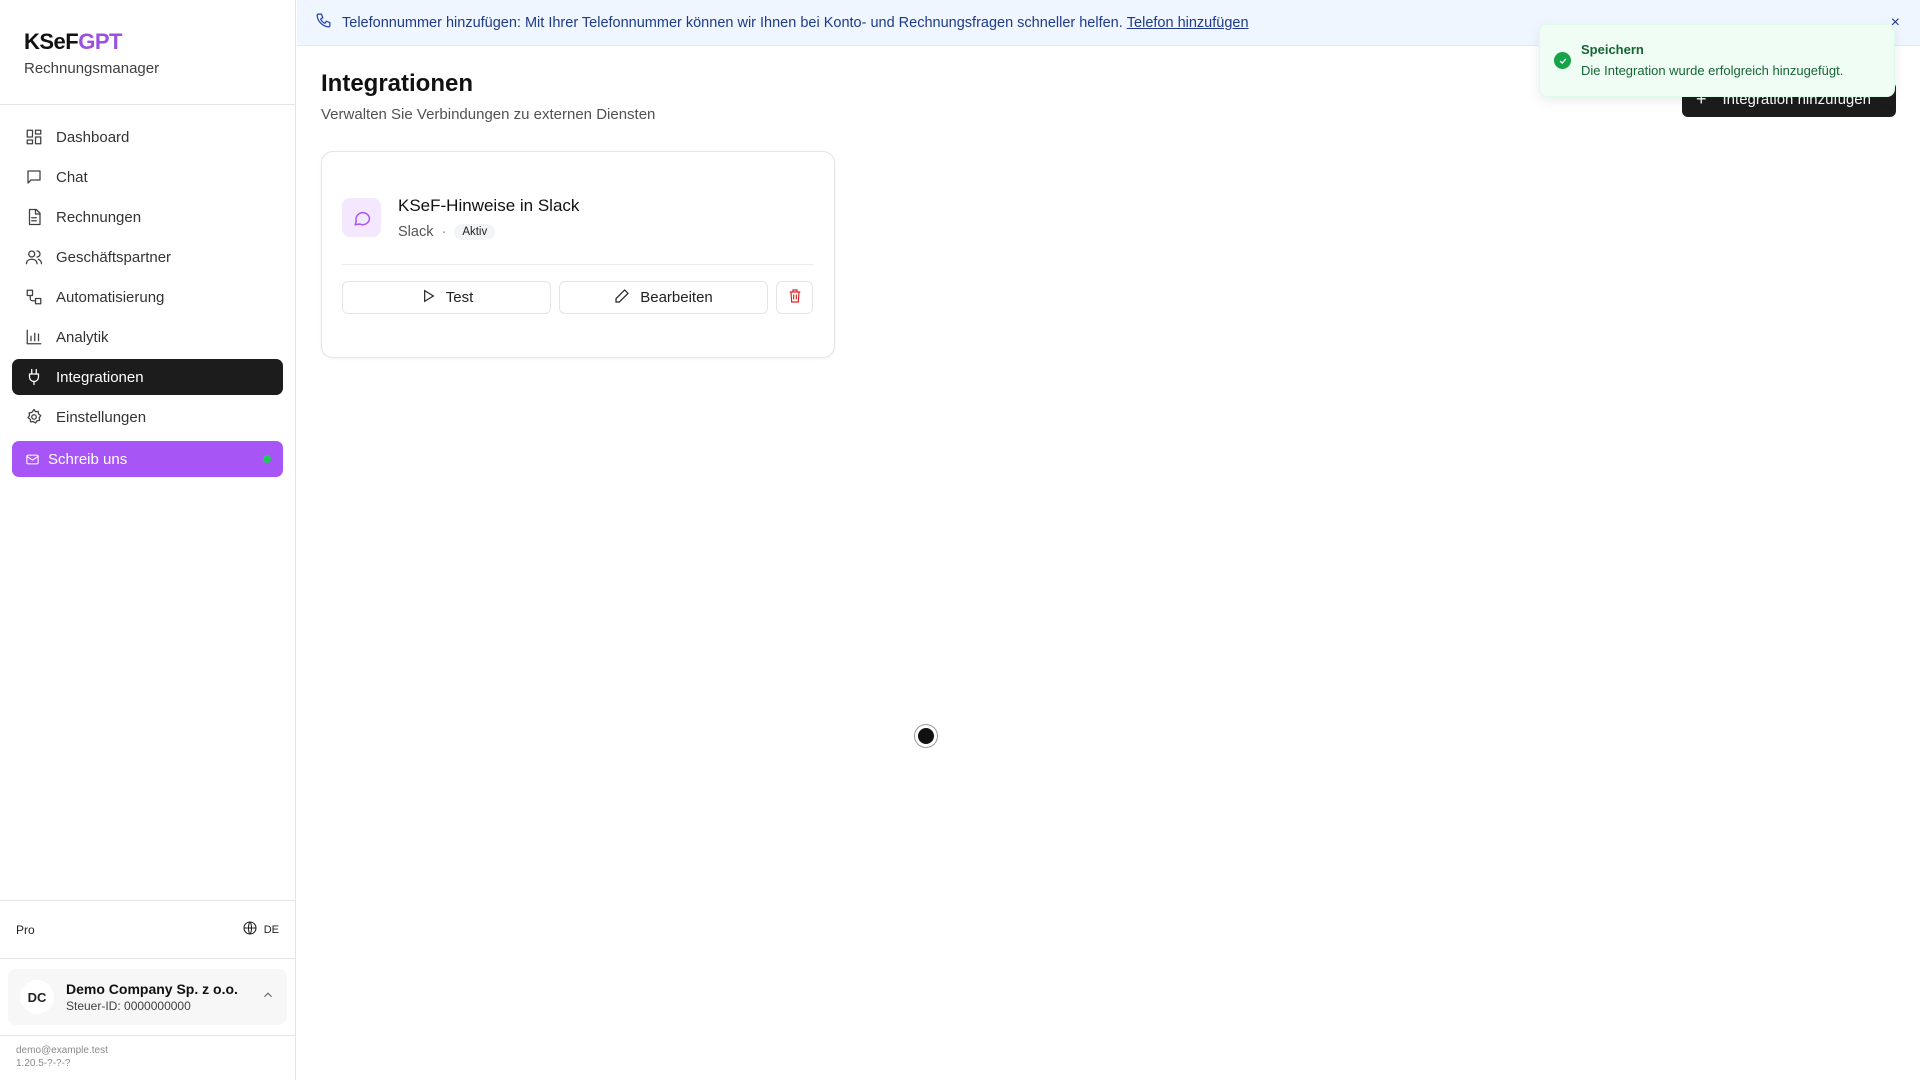 The height and width of the screenshot is (1080, 1920). Describe the element at coordinates (114, 257) in the screenshot. I see `sidebar-item-label: Geschäftspartner` at that location.